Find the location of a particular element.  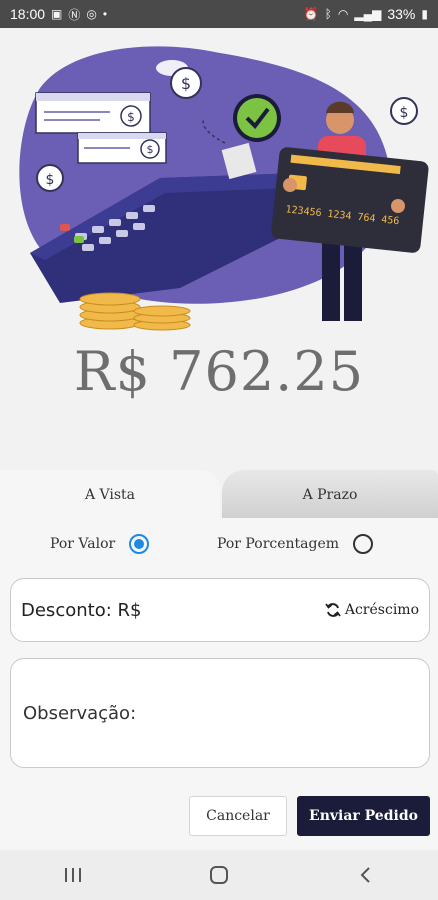

payment-tabs: A Vista A Prazo is located at coordinates (219, 495).